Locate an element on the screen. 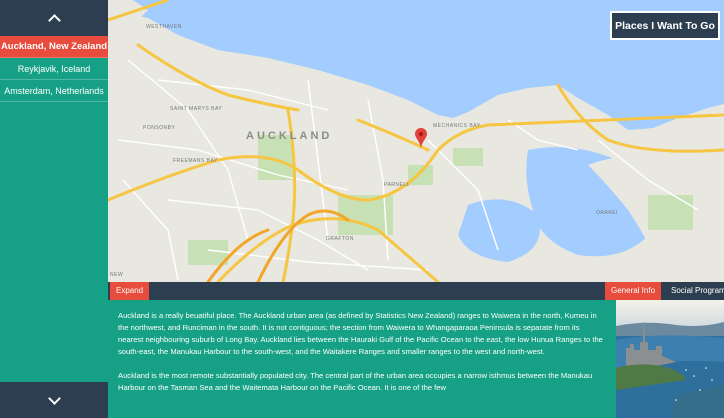  map-label-orakei: ORAKEI is located at coordinates (607, 213).